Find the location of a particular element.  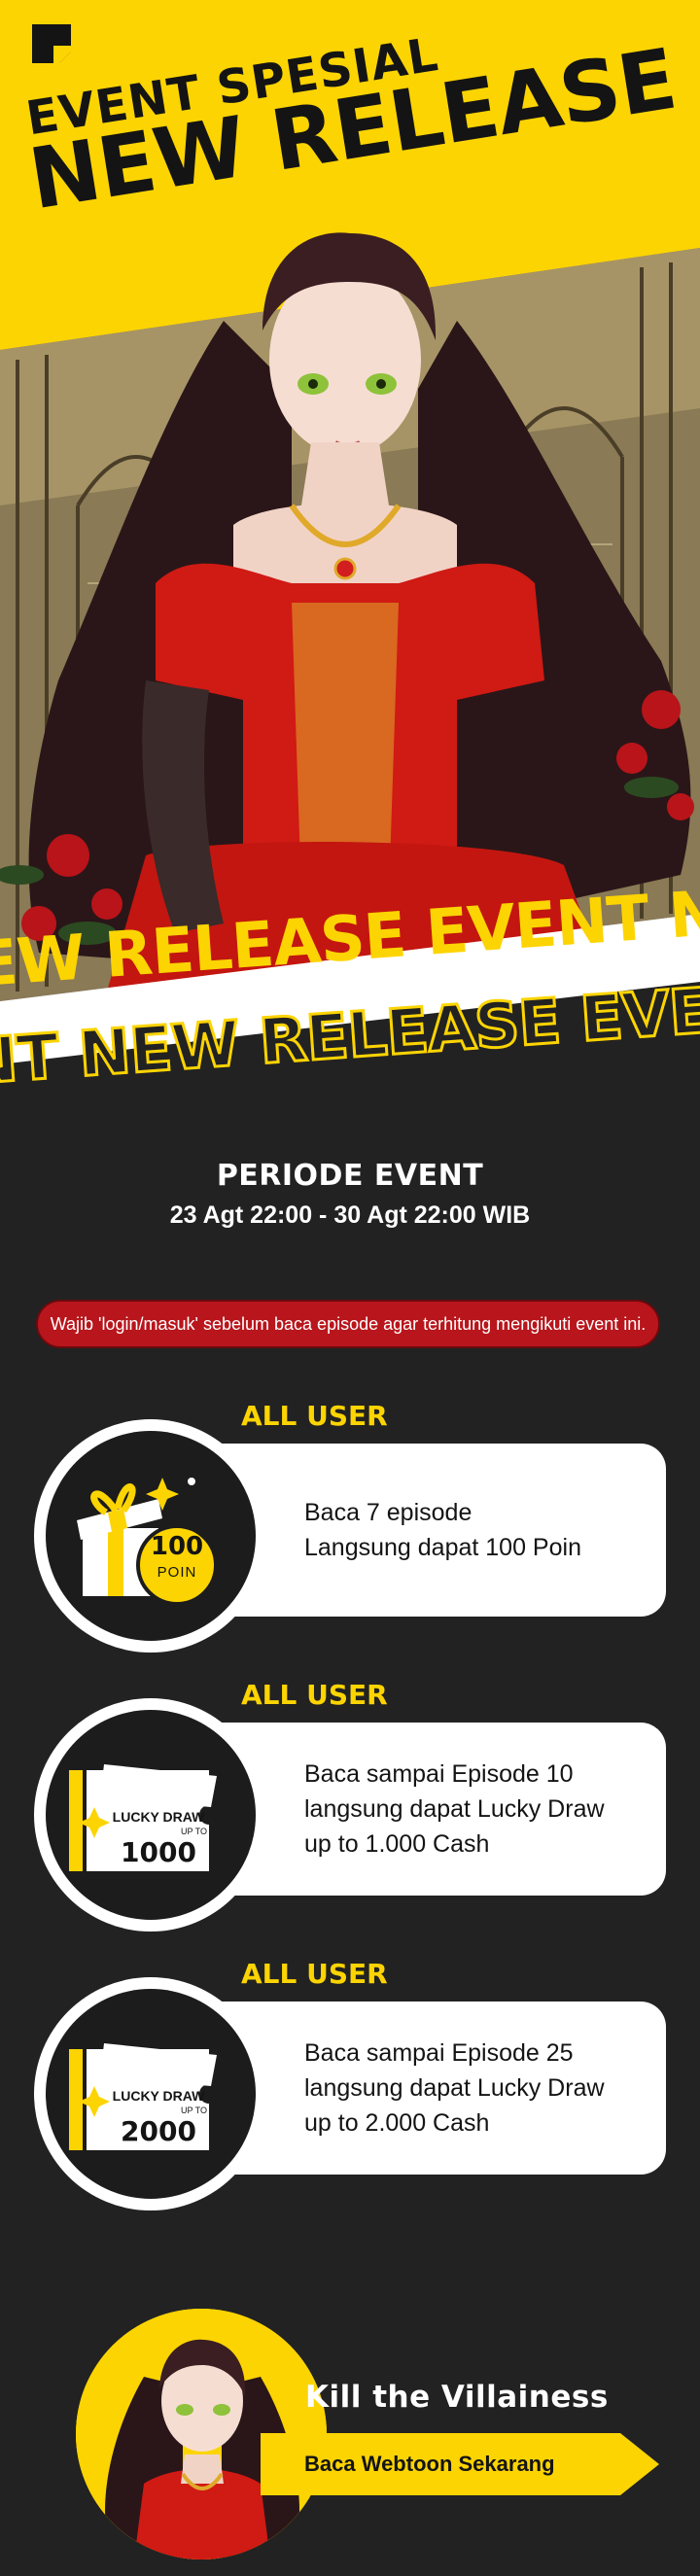

card-line: Baca 7 episode is located at coordinates (388, 1512).